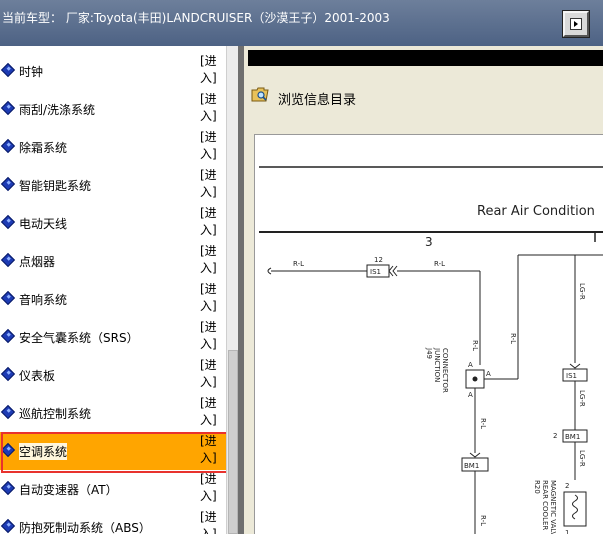 This screenshot has height=534, width=603. What do you see at coordinates (43, 223) in the screenshot?
I see `system-label: 电动天线` at bounding box center [43, 223].